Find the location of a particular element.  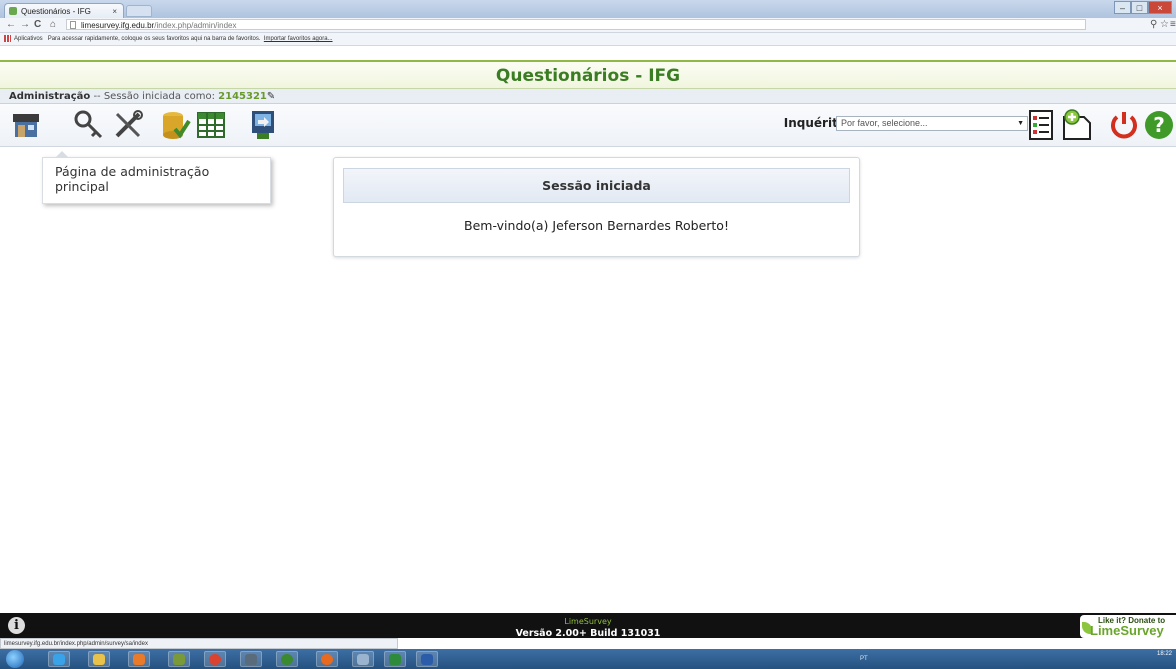

grid-icon is located at coordinates (211, 125).